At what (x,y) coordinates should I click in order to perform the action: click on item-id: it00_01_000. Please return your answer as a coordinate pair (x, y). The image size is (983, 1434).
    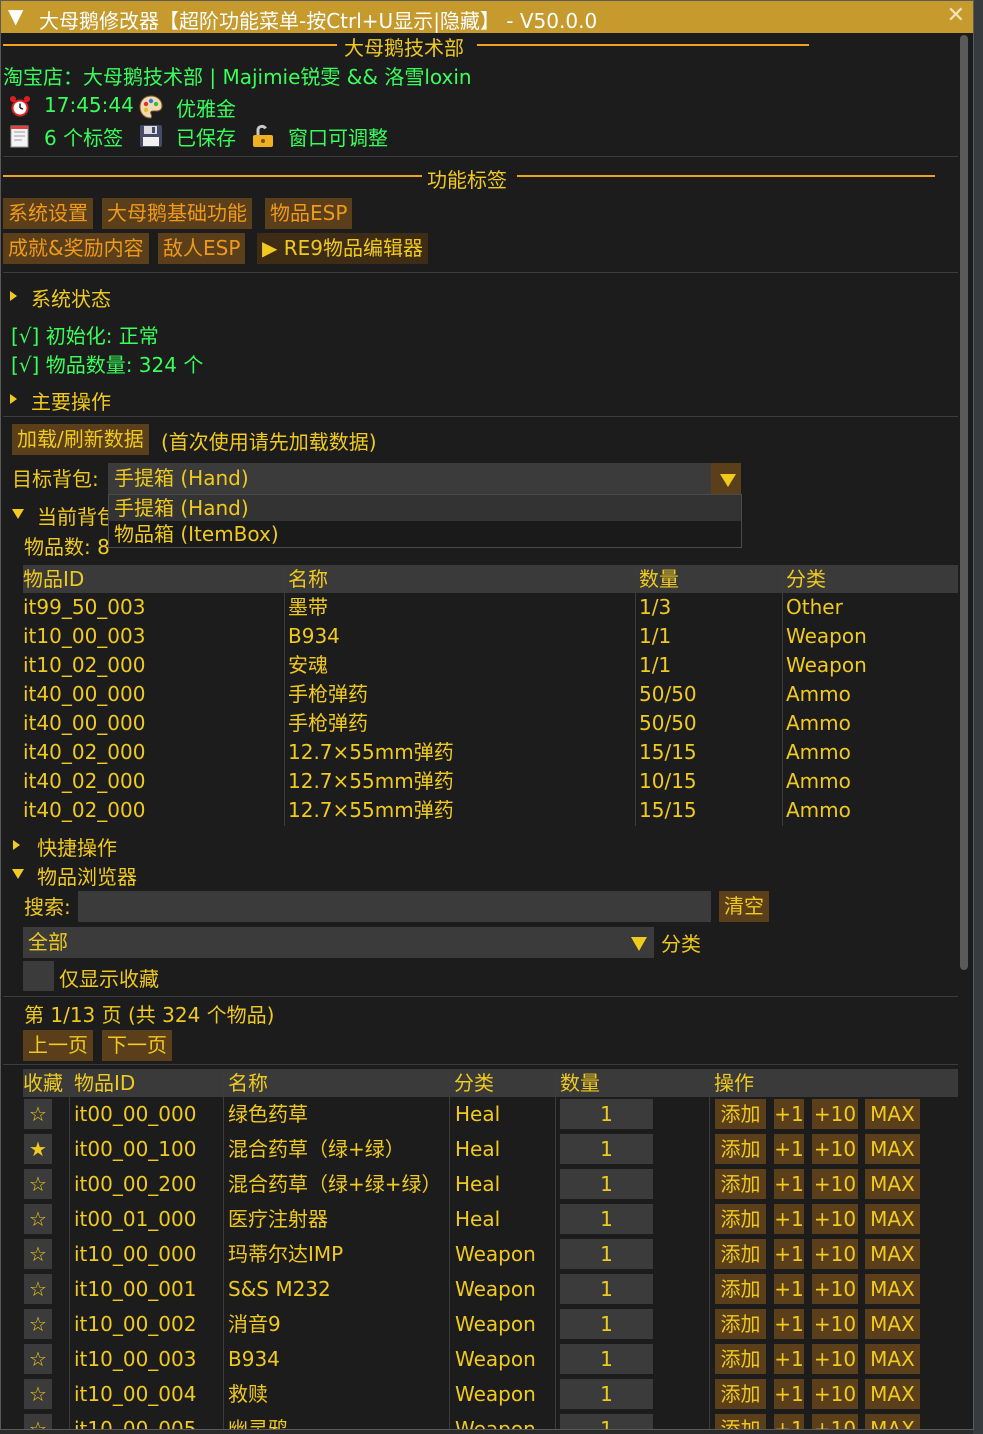
    Looking at the image, I should click on (135, 1219).